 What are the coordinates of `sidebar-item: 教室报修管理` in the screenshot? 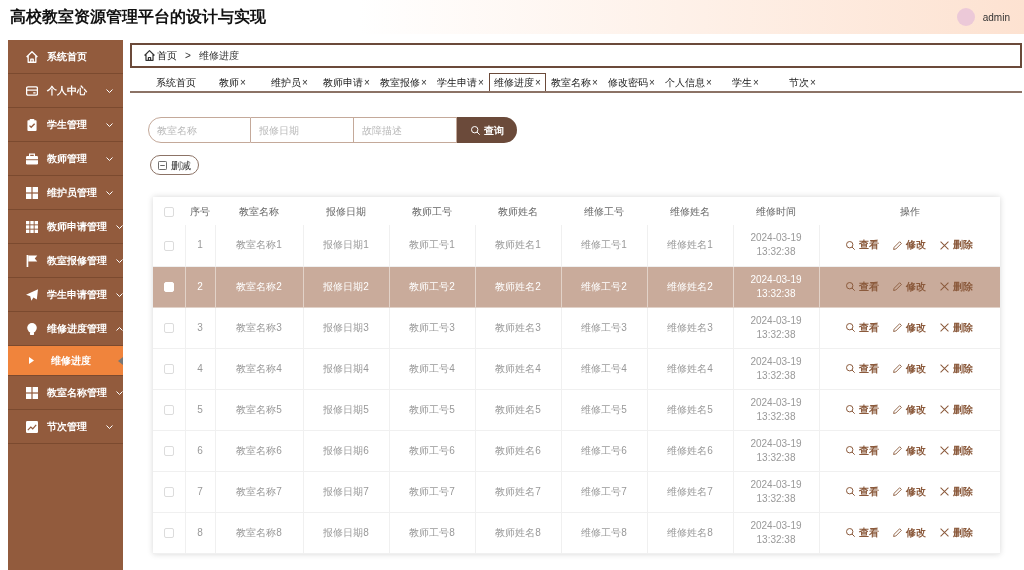 It's located at (65, 261).